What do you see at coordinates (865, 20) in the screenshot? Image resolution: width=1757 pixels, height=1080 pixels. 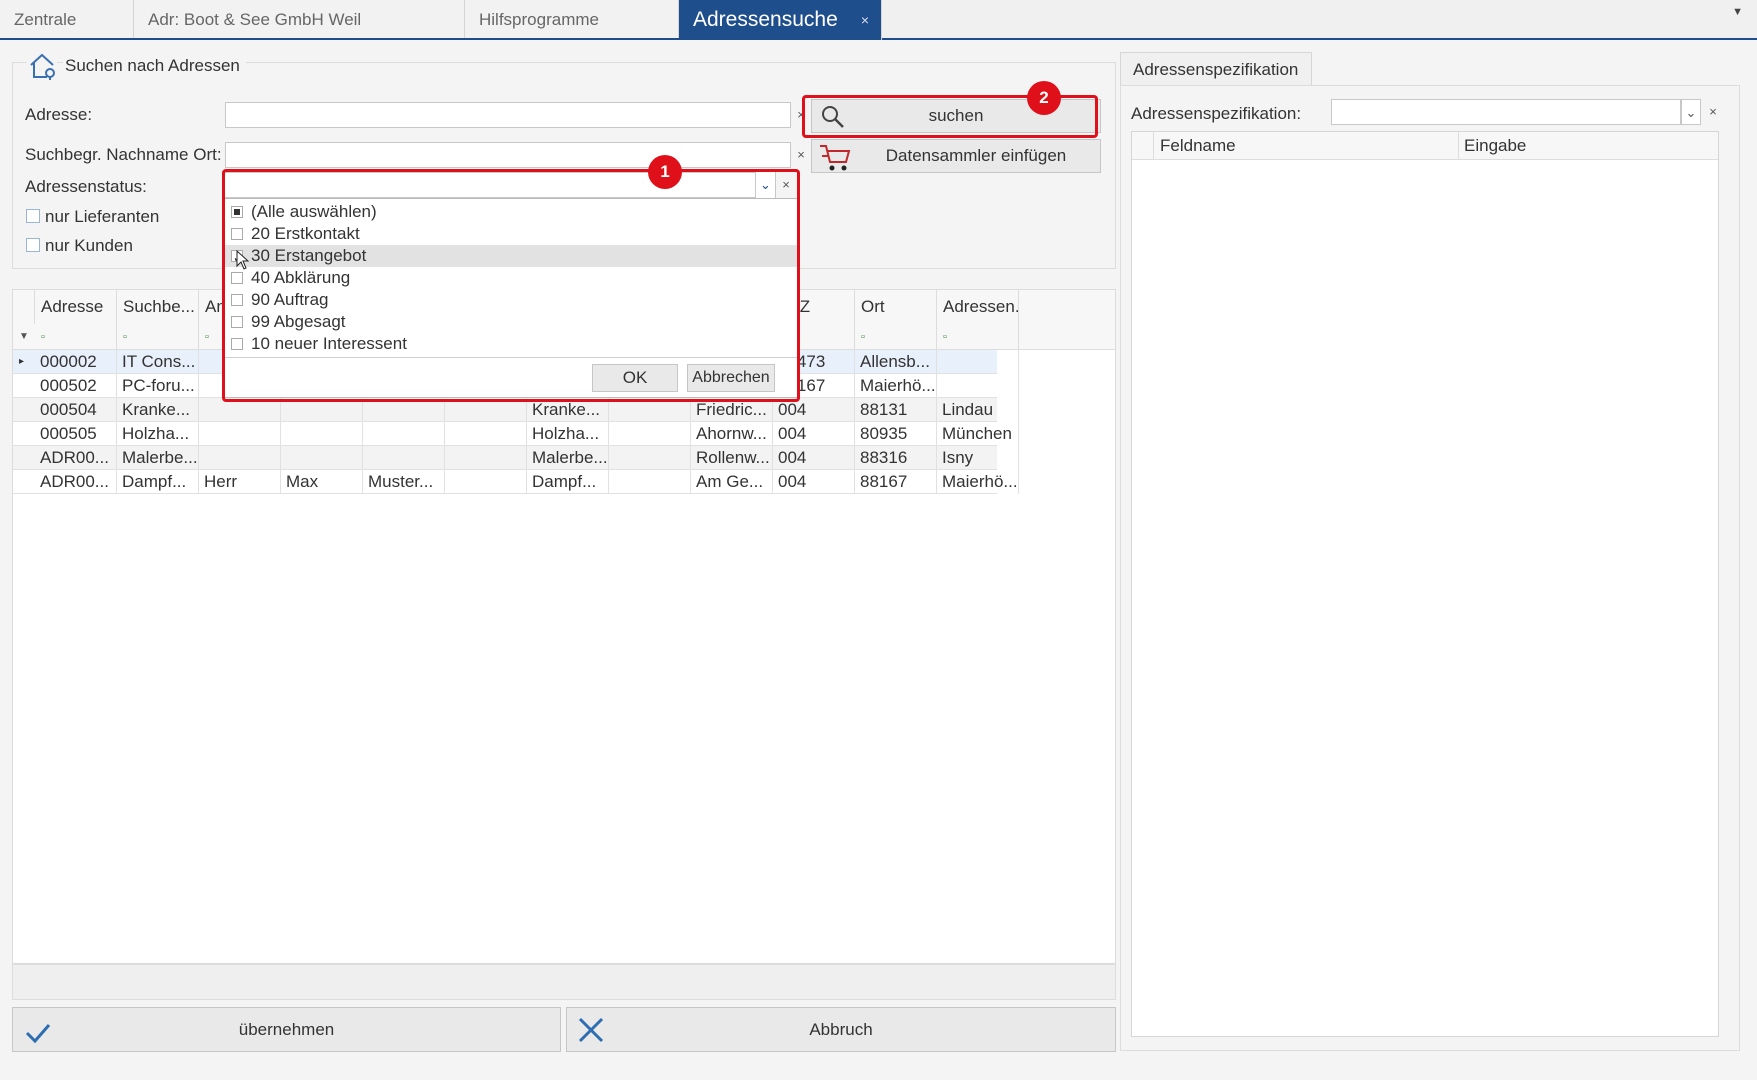 I see `tab-close-icon: ×` at bounding box center [865, 20].